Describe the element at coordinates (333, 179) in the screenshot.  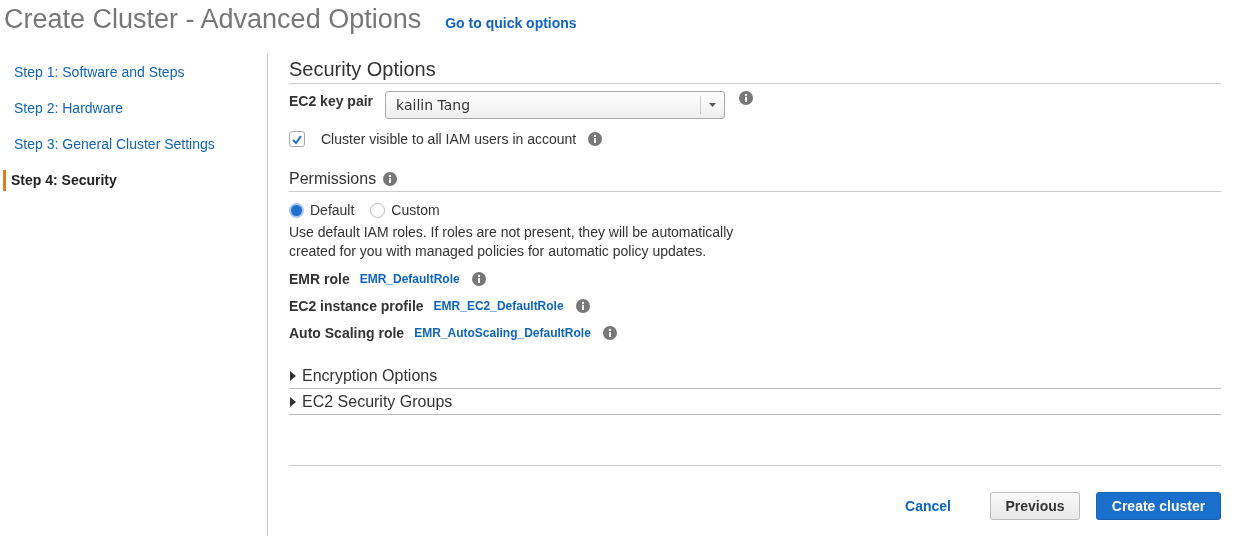
I see `subsection-heading: Permissions` at that location.